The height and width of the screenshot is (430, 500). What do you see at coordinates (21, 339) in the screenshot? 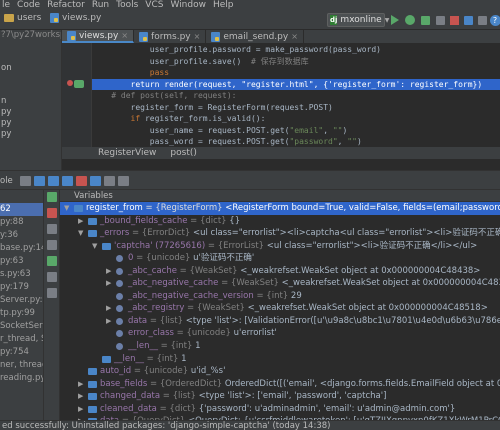
I see `frame-item: r_thread, So` at bounding box center [21, 339].